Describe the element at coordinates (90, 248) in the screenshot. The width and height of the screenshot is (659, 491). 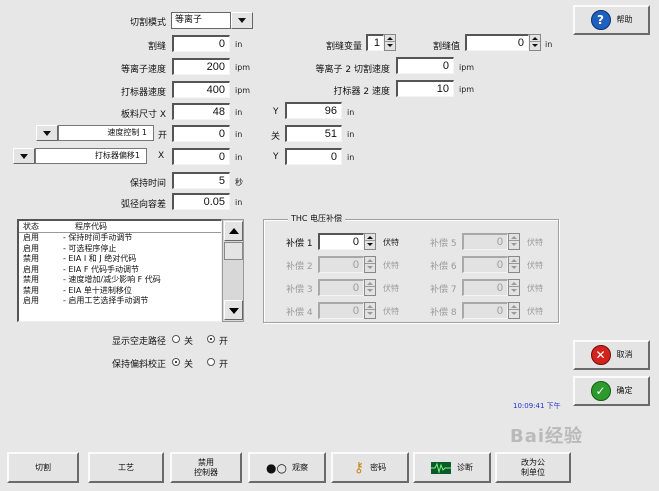
I see `list-item-code: - 可选程序停止` at that location.